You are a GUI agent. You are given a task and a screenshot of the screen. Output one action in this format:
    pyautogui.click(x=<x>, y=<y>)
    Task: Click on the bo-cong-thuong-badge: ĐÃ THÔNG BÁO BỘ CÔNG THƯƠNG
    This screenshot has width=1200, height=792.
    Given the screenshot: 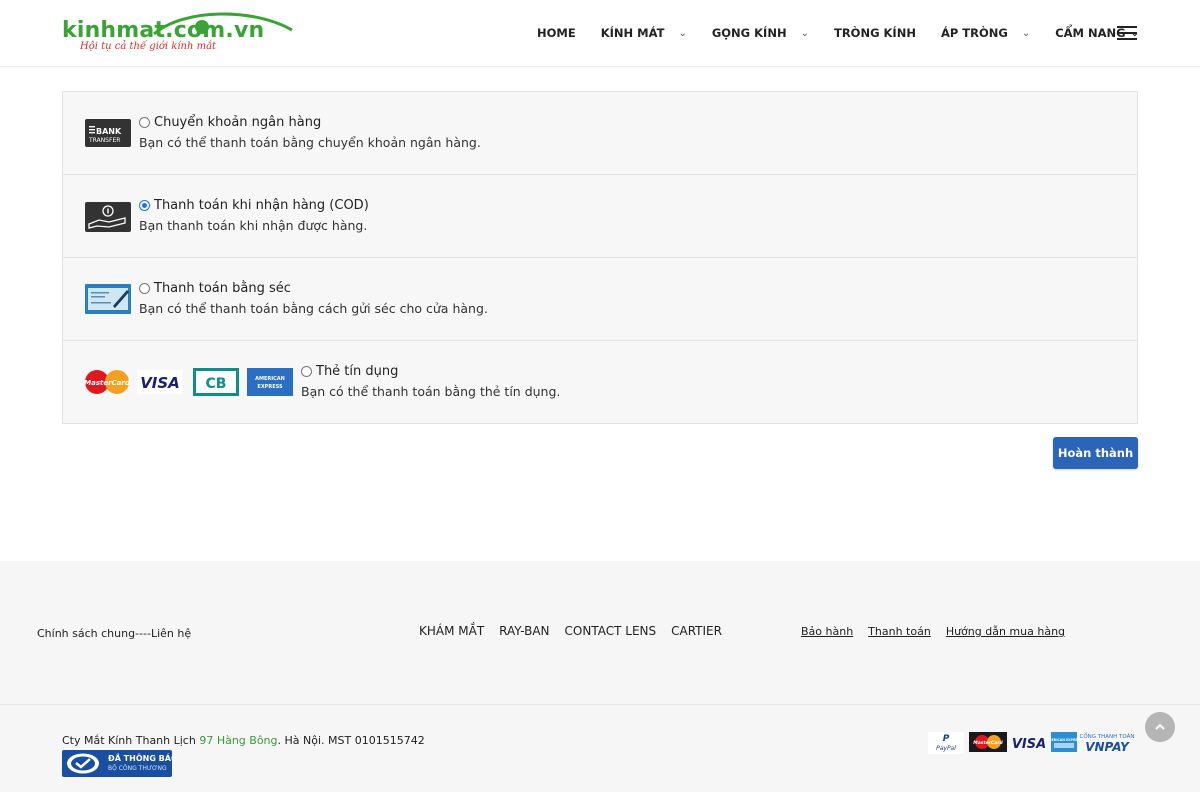 What is the action you would take?
    pyautogui.click(x=117, y=763)
    